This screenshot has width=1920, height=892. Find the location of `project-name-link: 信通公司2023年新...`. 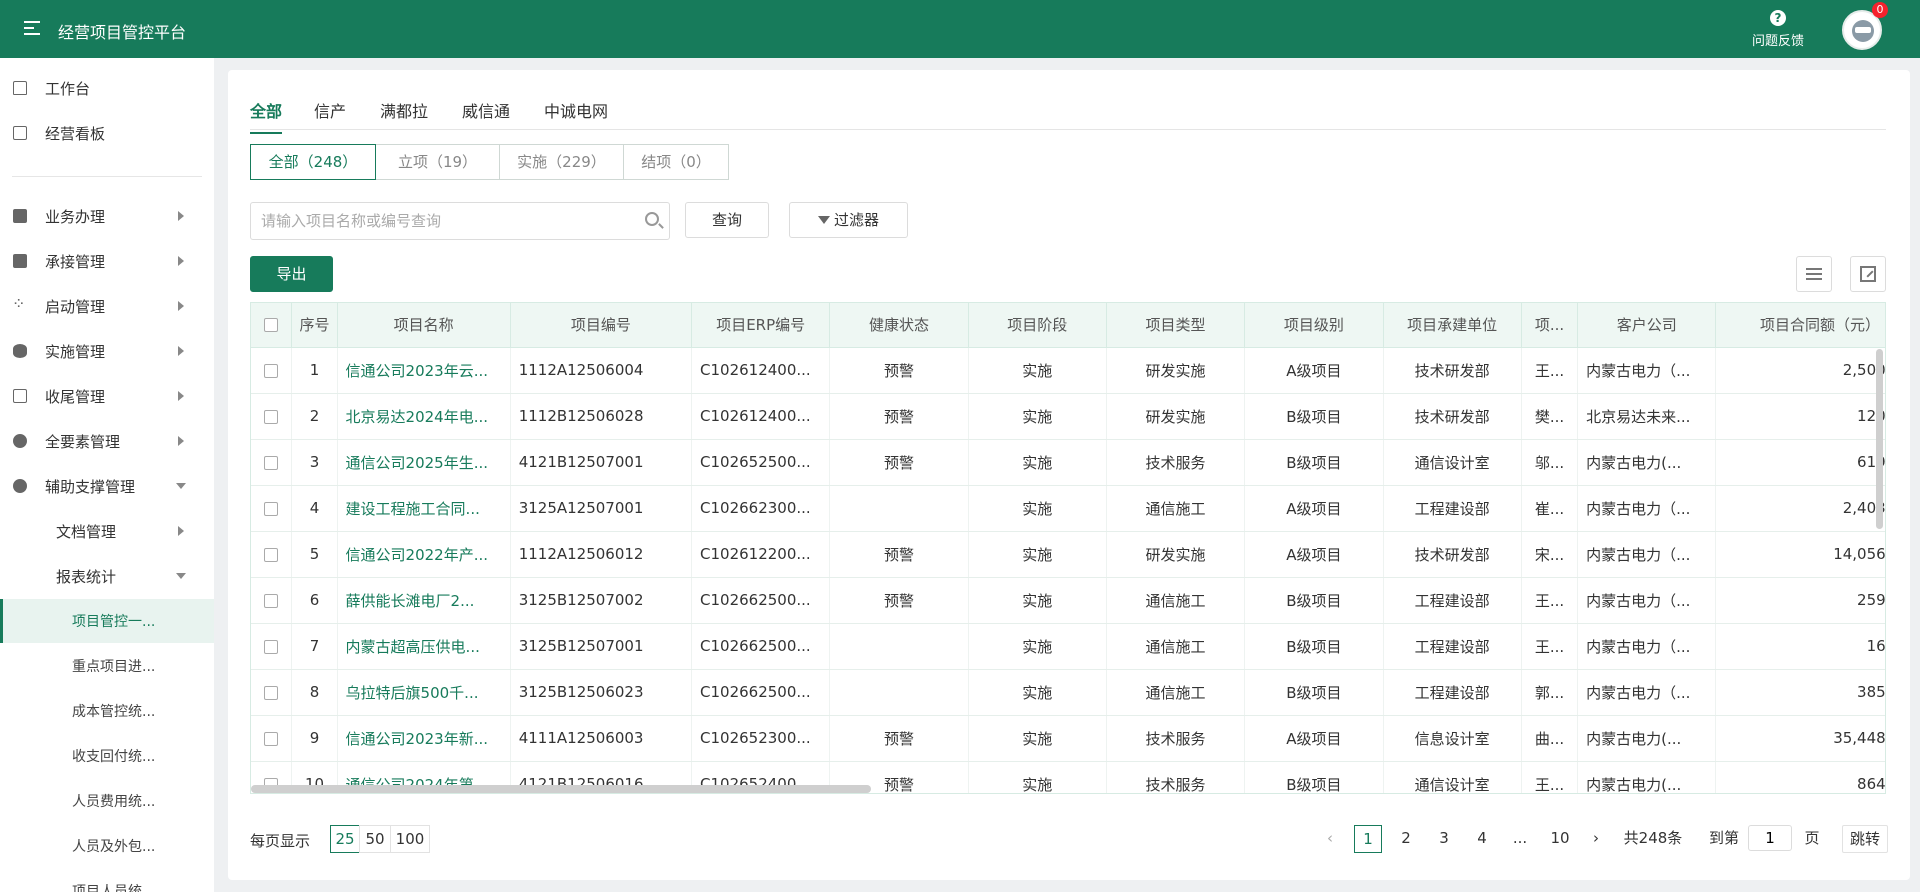

project-name-link: 信通公司2023年新... is located at coordinates (424, 738).